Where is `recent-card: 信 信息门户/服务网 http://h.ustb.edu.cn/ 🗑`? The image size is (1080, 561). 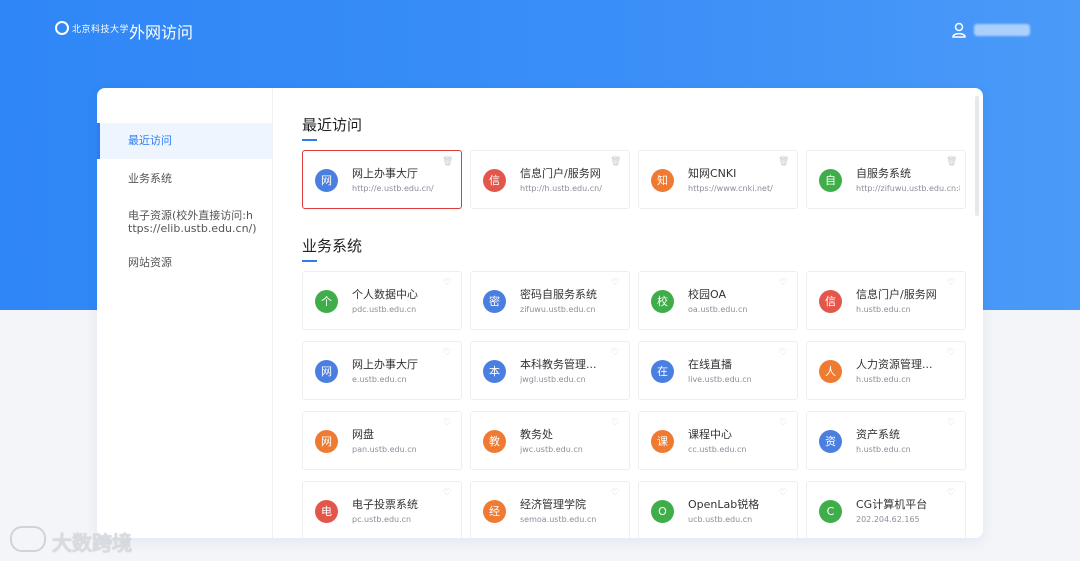
recent-card: 信 信息门户/服务网 http://h.ustb.edu.cn/ 🗑 is located at coordinates (550, 179).